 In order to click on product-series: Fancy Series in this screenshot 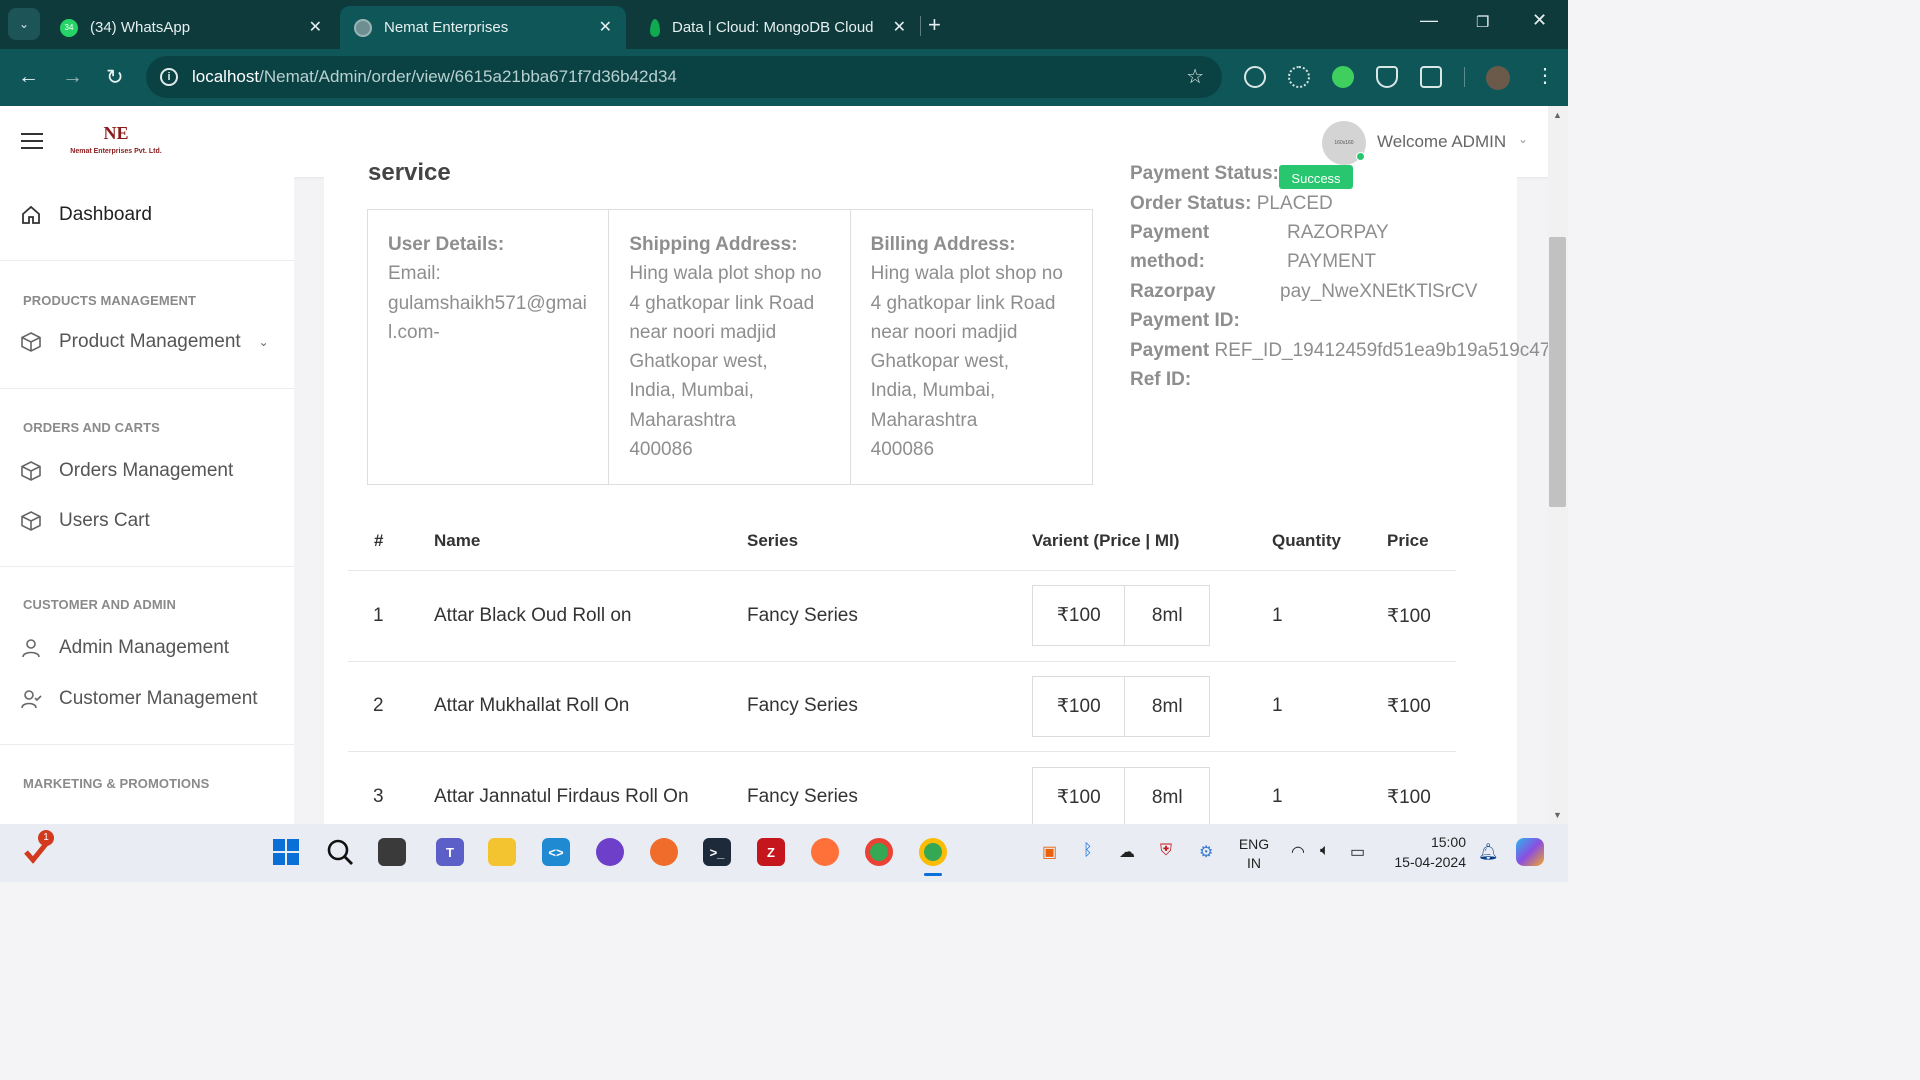, I will do `click(802, 615)`.